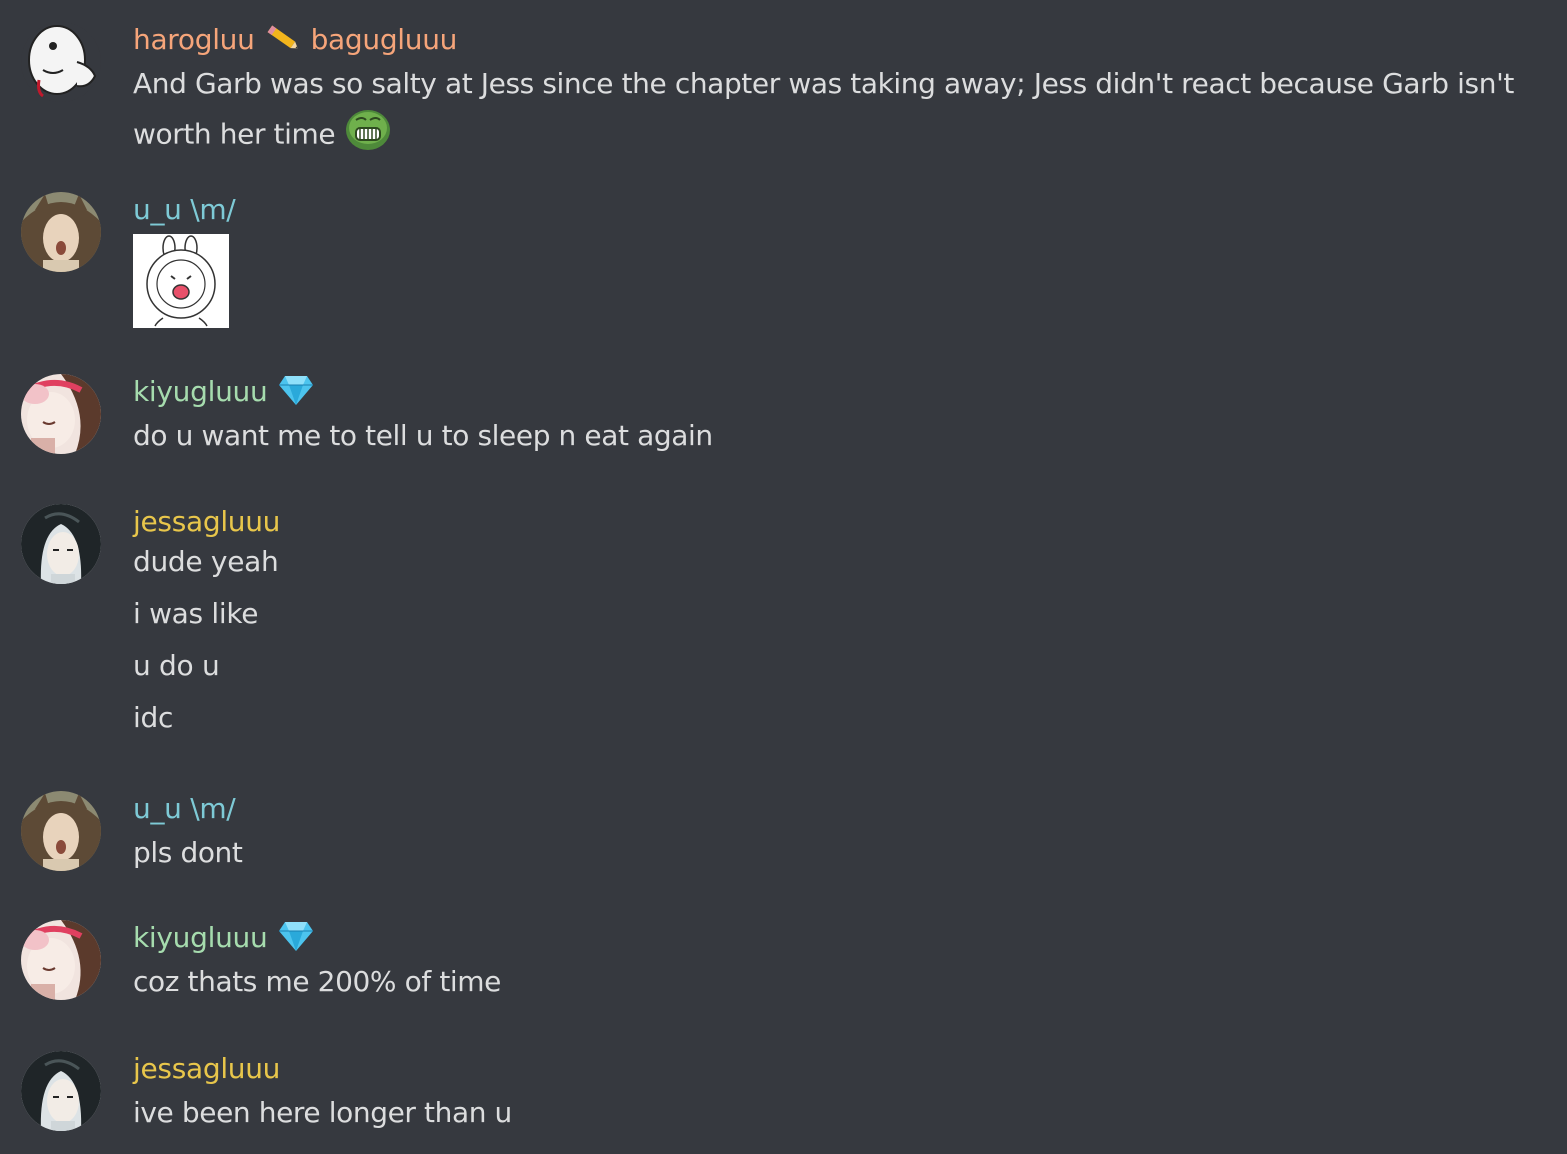 This screenshot has width=1567, height=1154. Describe the element at coordinates (206, 561) in the screenshot. I see `message-text: dude yeah` at that location.